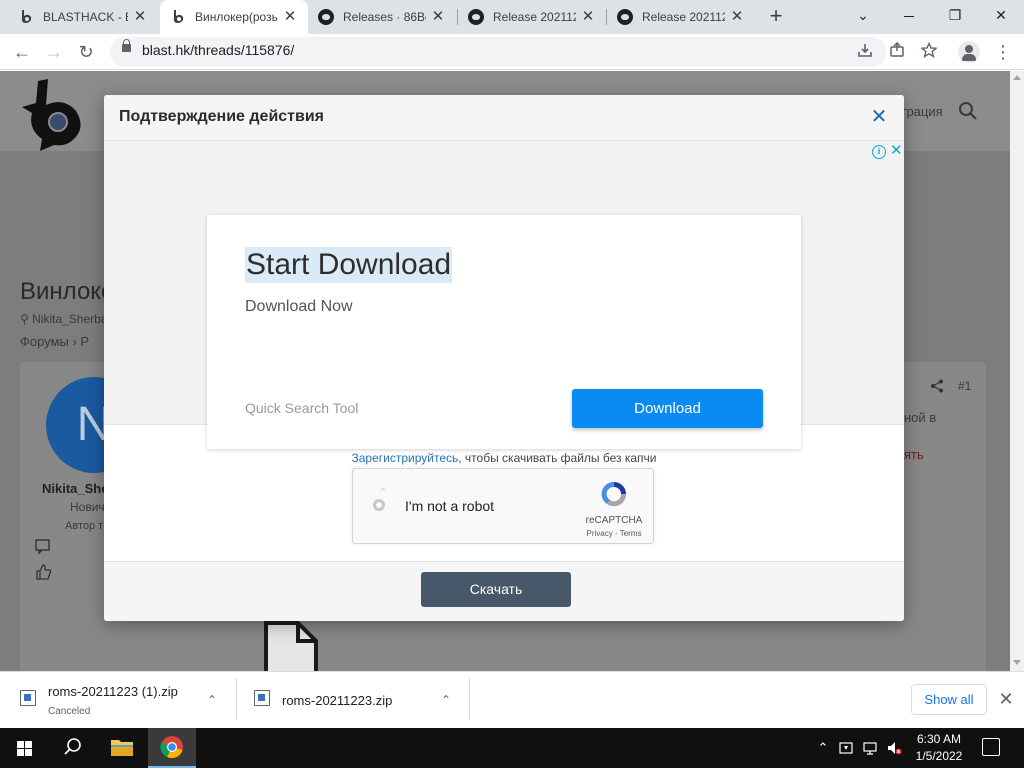  Describe the element at coordinates (1017, 662) in the screenshot. I see `scroll-down-icon` at that location.